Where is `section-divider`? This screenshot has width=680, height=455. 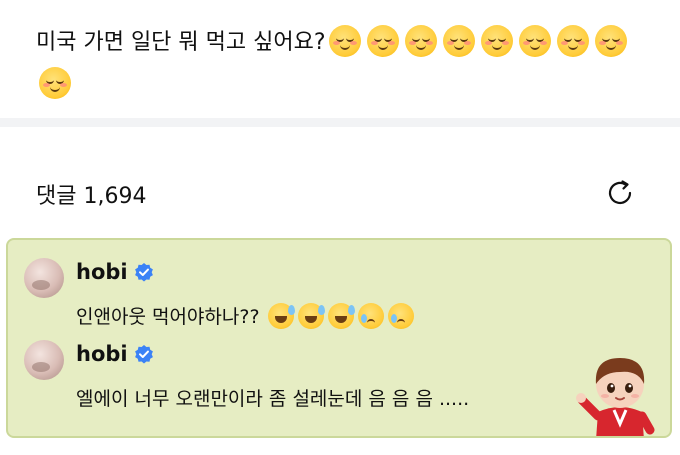
section-divider is located at coordinates (340, 122).